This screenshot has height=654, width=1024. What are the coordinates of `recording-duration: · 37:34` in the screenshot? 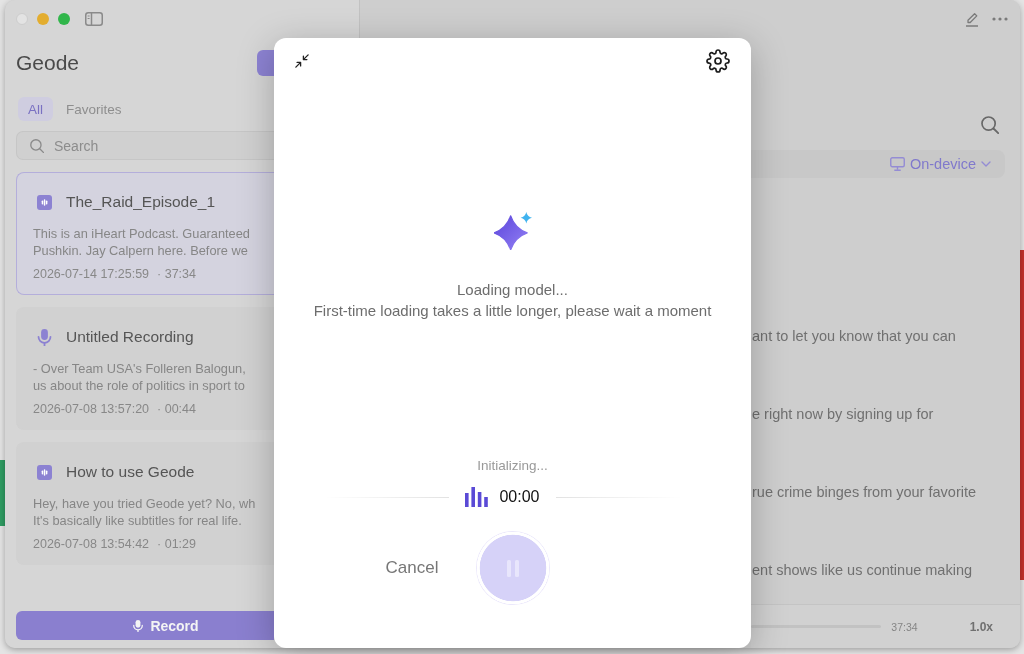 It's located at (176, 274).